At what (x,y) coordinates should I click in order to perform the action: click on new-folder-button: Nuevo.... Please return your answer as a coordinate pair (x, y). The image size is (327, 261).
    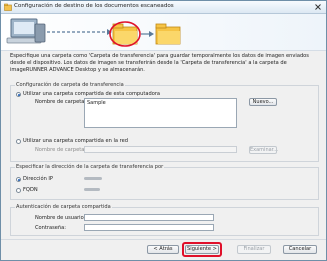
    Looking at the image, I should click on (263, 102).